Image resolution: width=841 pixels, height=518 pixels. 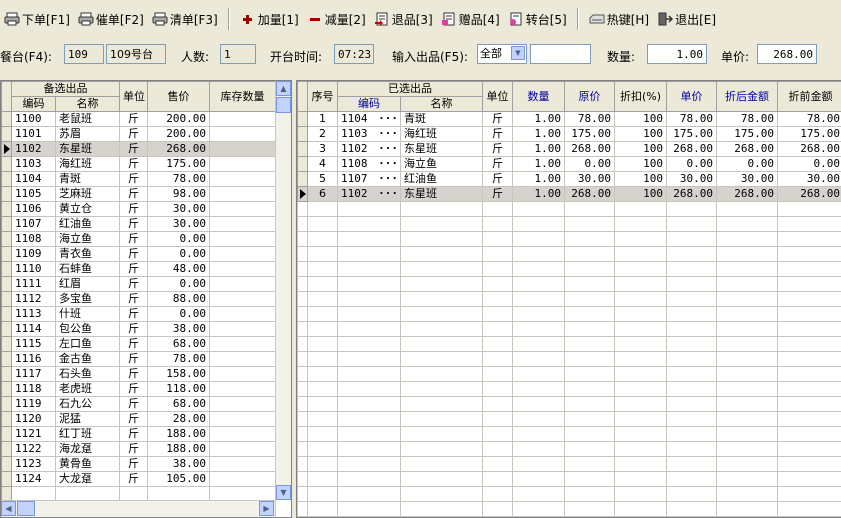 What do you see at coordinates (138, 508) in the screenshot?
I see `left-horizontal-scrollbar: ◀ ▶` at bounding box center [138, 508].